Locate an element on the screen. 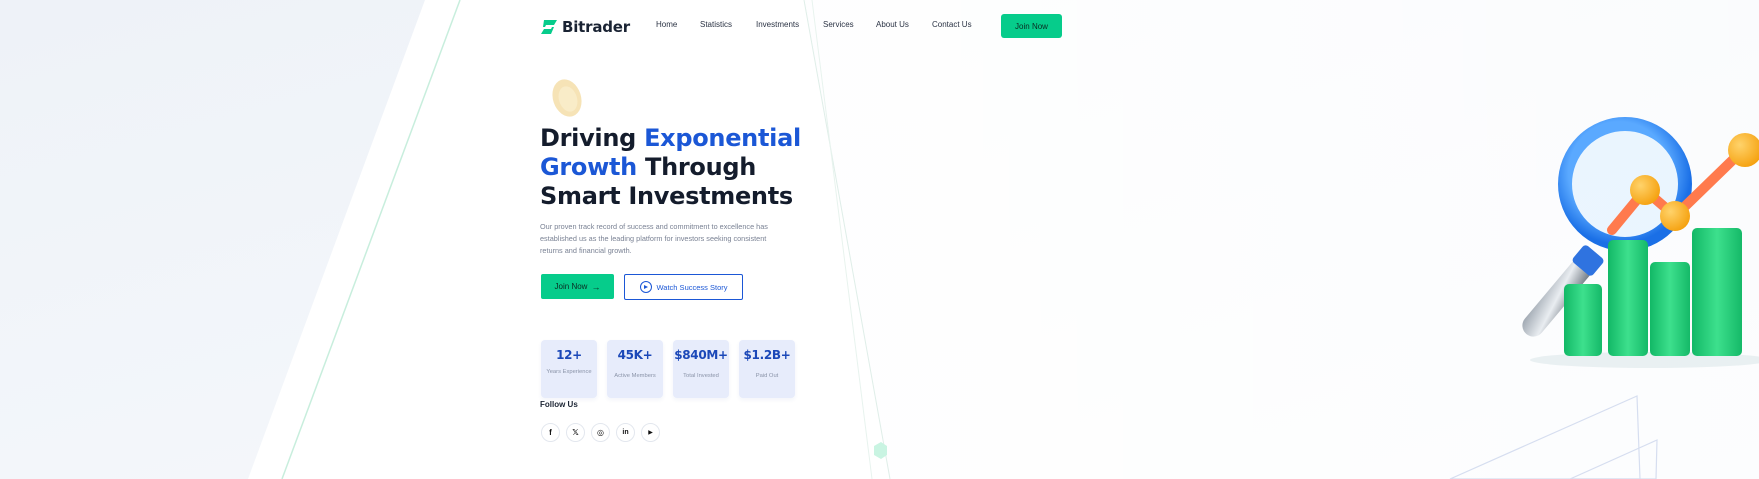 The image size is (1759, 479). hero-title-highlight1: Exponential is located at coordinates (722, 138).